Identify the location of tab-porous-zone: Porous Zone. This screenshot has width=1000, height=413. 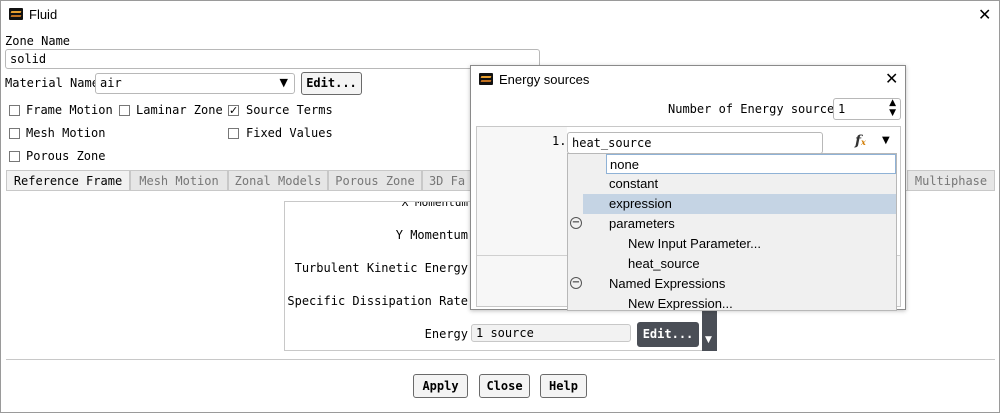
(375, 180).